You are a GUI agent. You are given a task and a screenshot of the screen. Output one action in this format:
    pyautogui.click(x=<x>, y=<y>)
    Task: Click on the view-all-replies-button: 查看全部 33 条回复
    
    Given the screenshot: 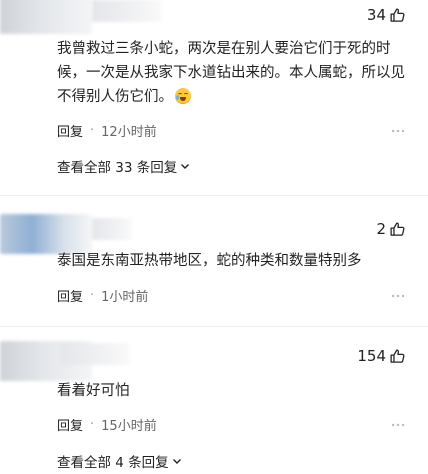 What is the action you would take?
    pyautogui.click(x=123, y=166)
    